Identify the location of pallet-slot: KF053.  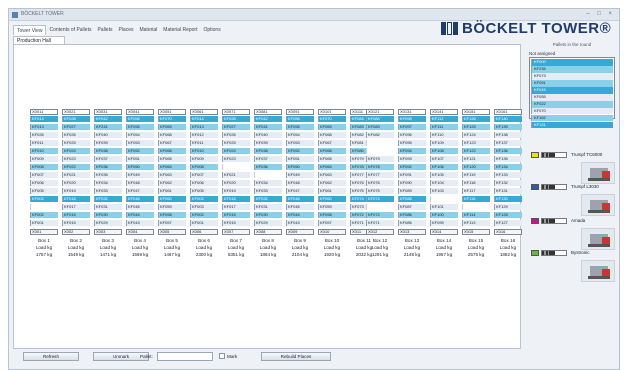
(300, 143).